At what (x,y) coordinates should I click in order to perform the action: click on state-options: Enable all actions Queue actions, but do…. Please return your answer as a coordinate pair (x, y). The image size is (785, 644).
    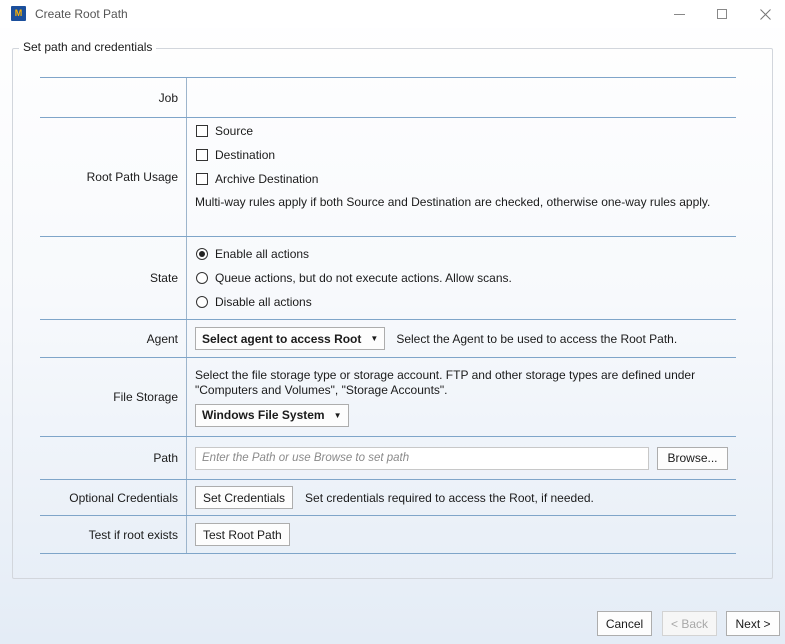
    Looking at the image, I should click on (461, 278).